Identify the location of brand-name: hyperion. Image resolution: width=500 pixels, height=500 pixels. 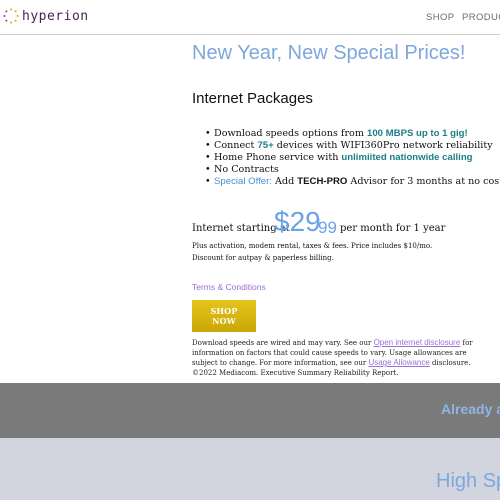
(55, 16).